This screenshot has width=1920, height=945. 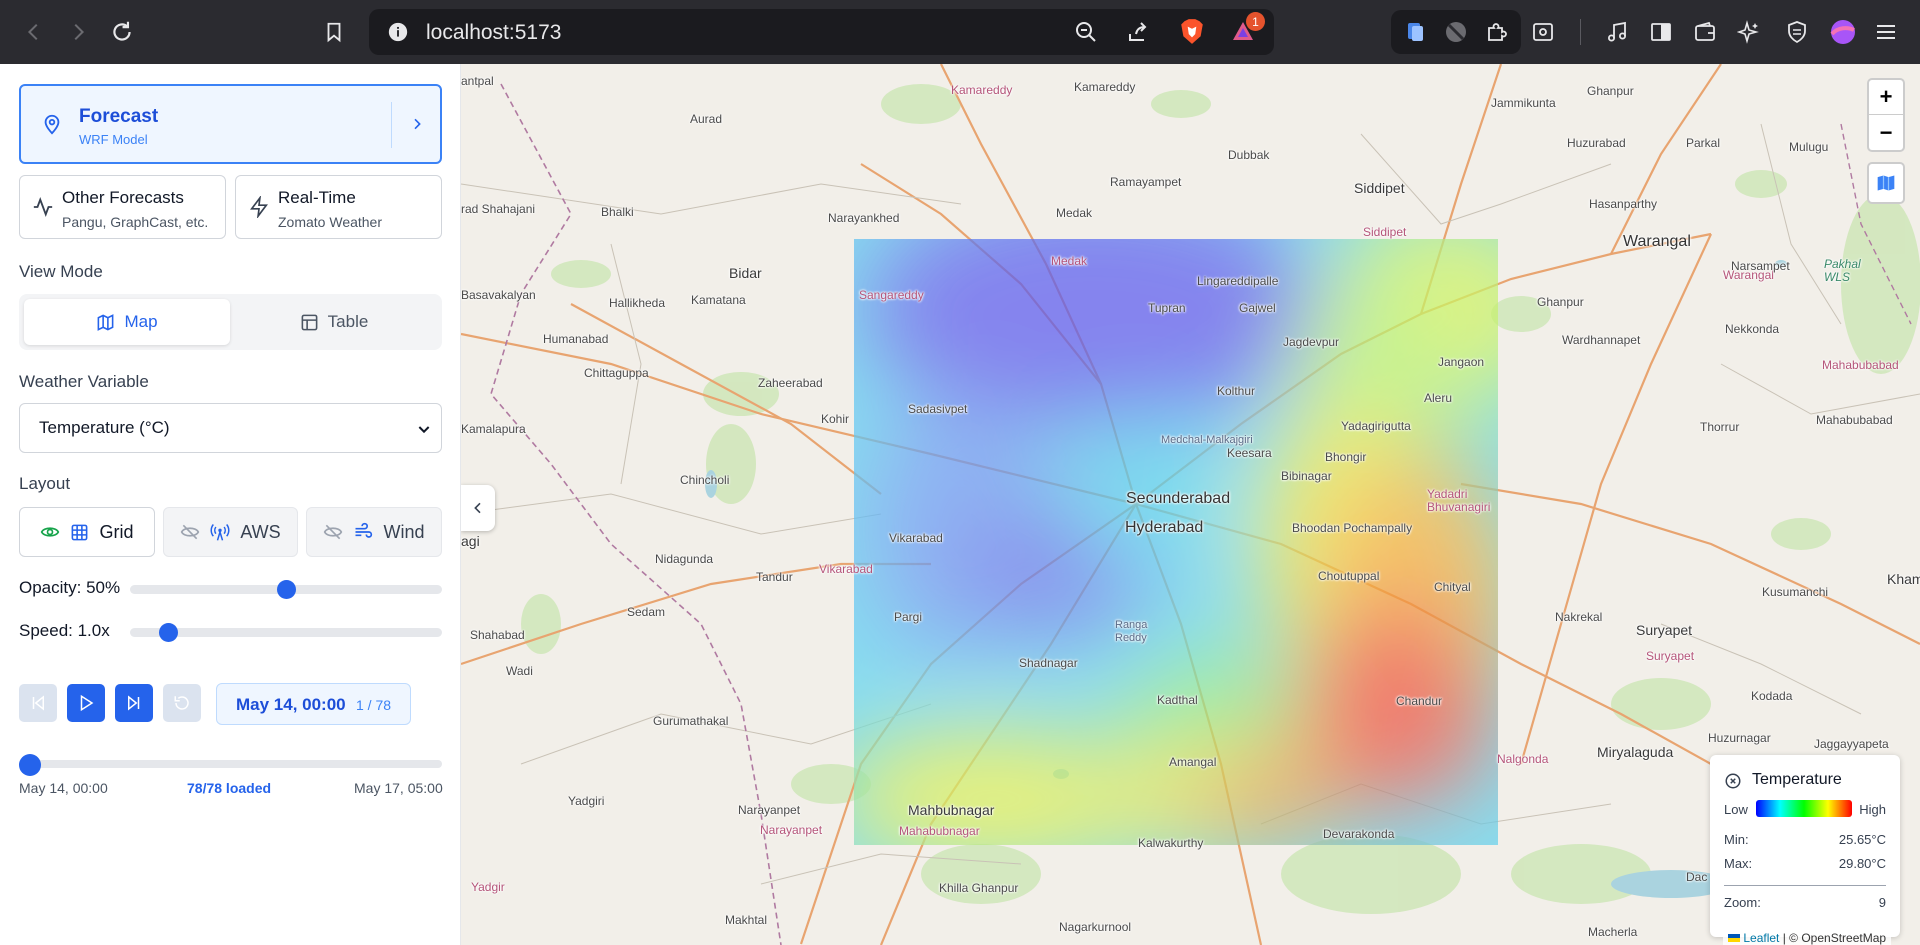 What do you see at coordinates (951, 810) in the screenshot?
I see `place-label: Mahbubnagar` at bounding box center [951, 810].